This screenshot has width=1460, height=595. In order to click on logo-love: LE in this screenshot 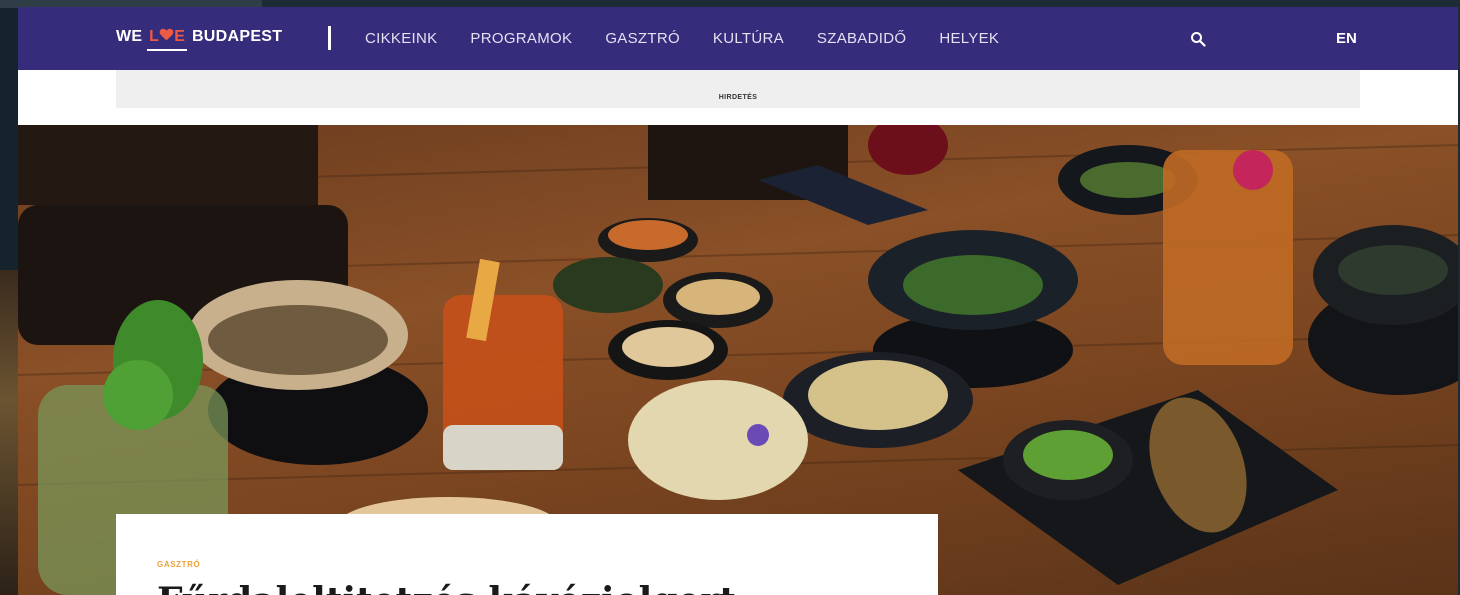, I will do `click(167, 36)`.